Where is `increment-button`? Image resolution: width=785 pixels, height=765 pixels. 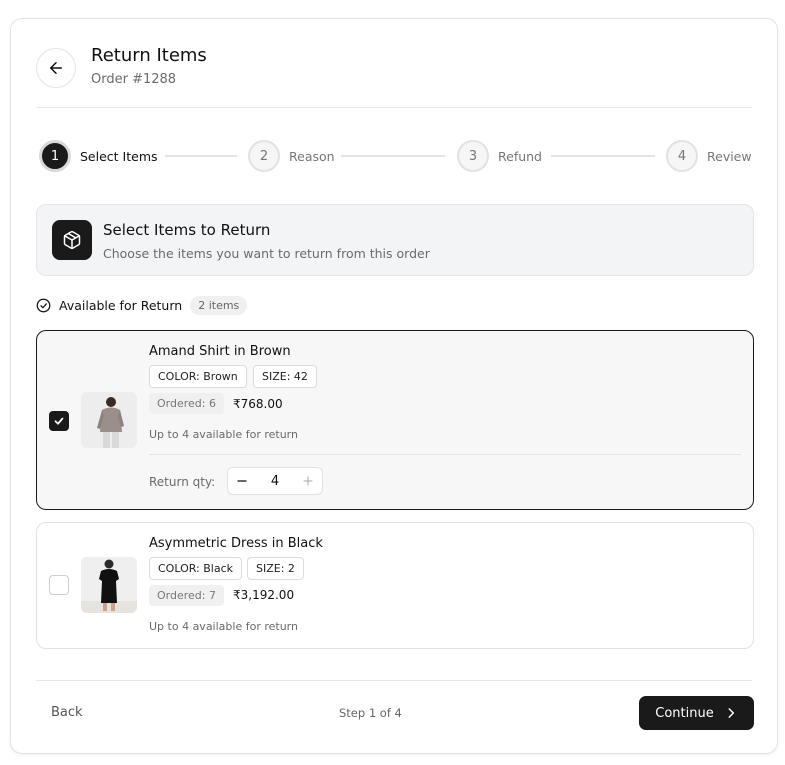 increment-button is located at coordinates (308, 481).